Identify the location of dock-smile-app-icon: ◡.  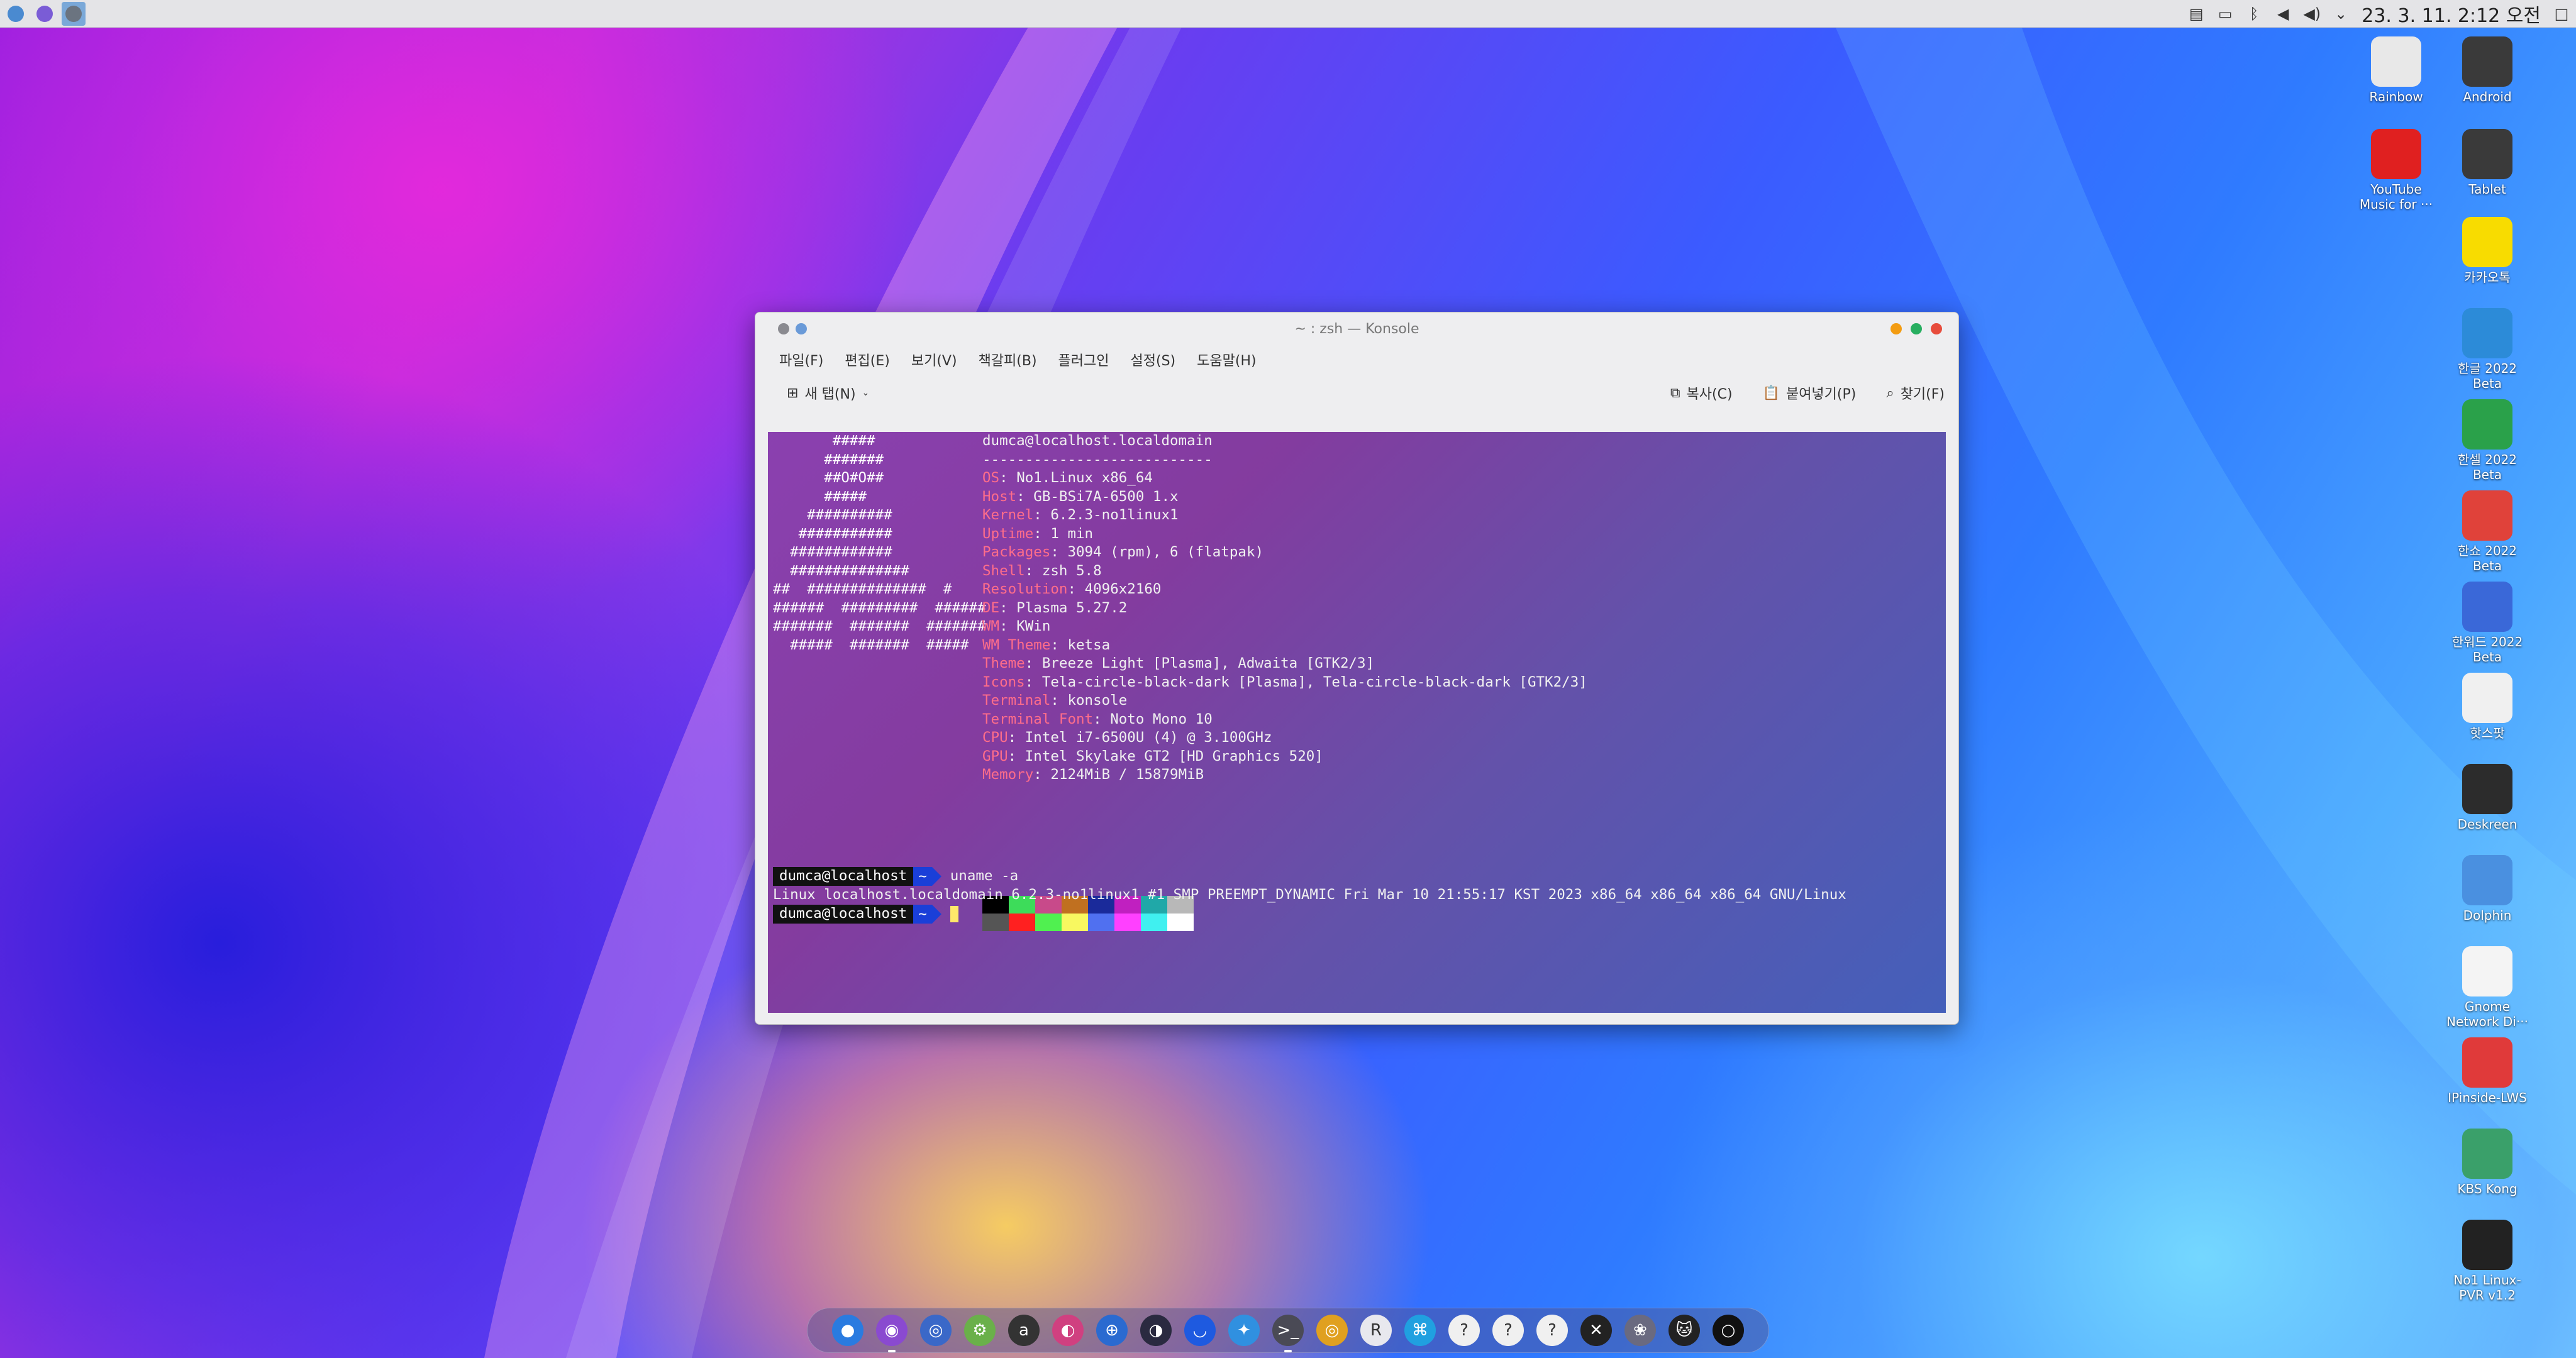
(1200, 1330).